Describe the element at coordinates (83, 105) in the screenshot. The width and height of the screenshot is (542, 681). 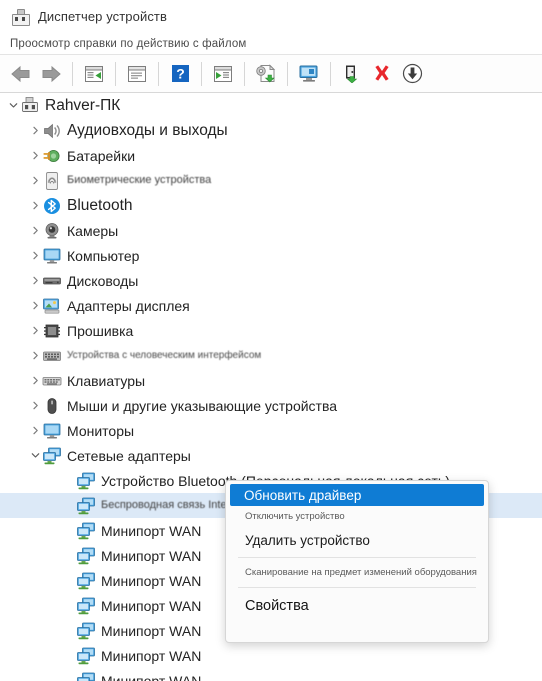
I see `tree-item-label: Rahver-ПК` at that location.